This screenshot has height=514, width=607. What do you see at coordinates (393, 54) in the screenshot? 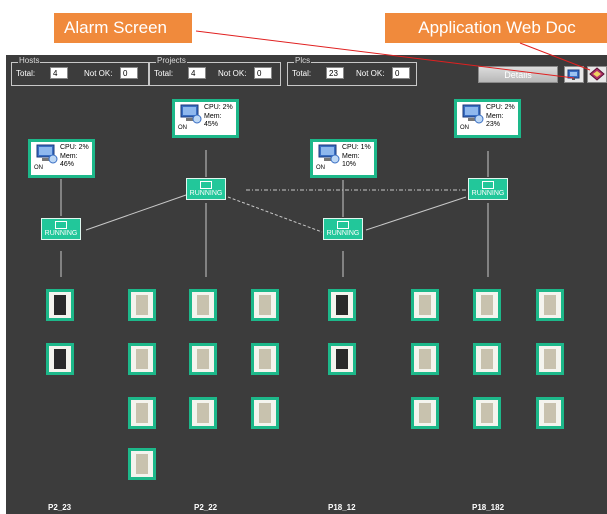
I see `callout-arrows` at bounding box center [393, 54].